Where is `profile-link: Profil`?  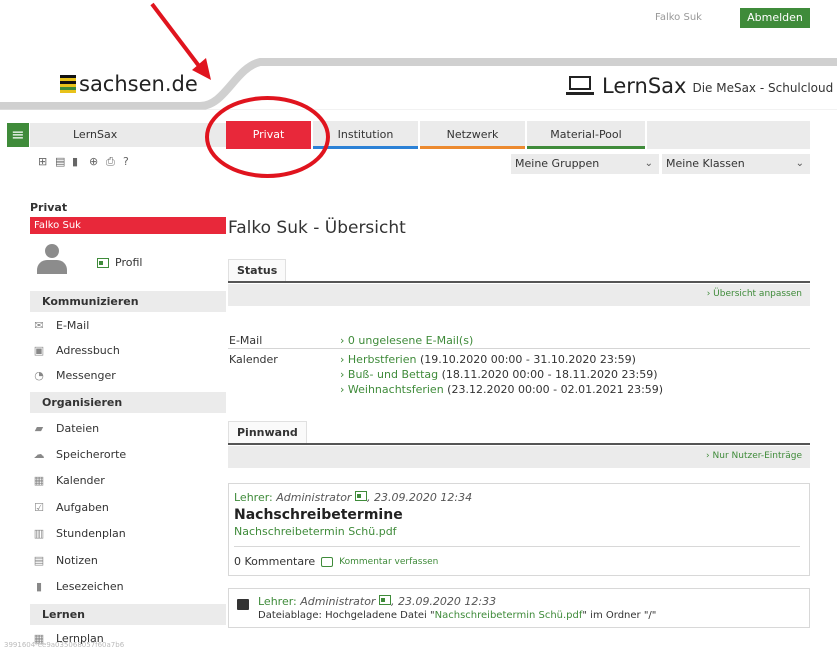 profile-link: Profil is located at coordinates (119, 262).